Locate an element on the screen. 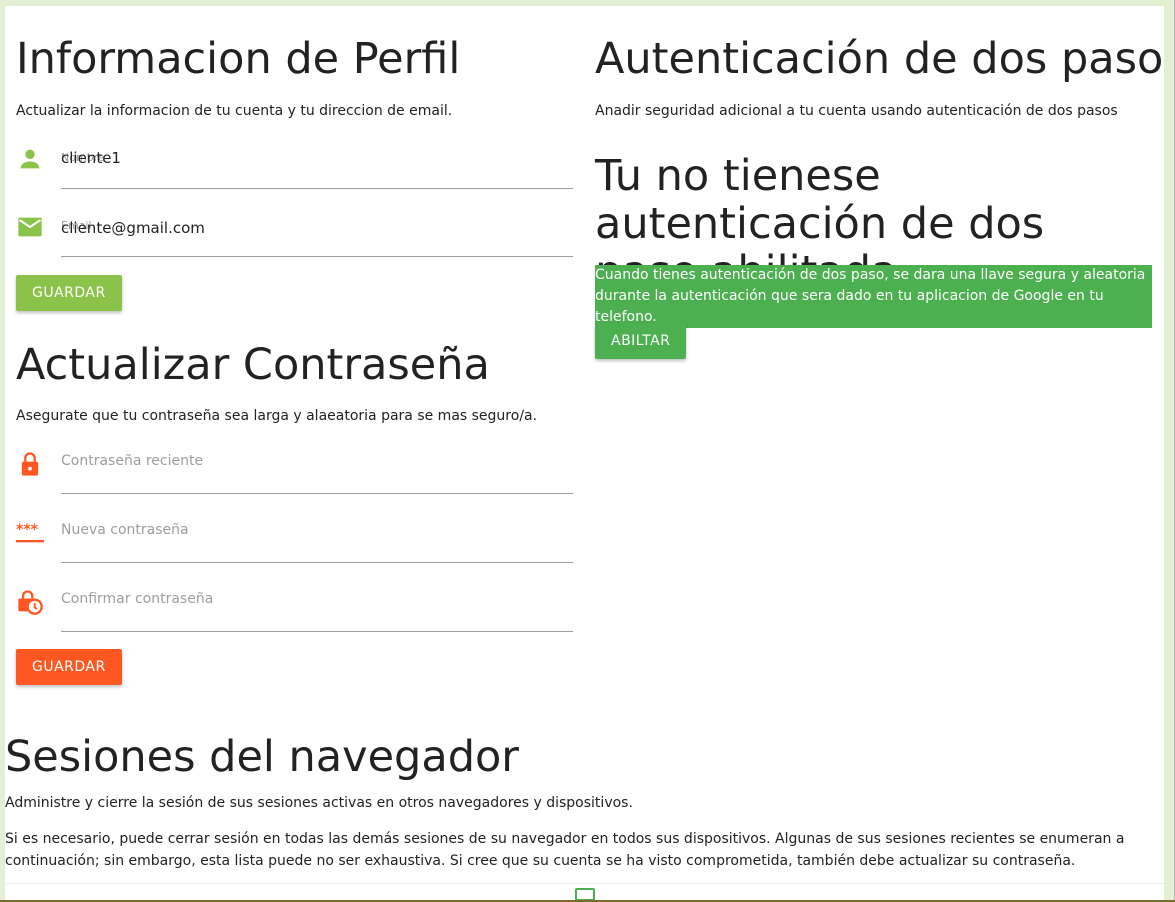 This screenshot has width=1175, height=902. profile-title: Informacion de Perfil is located at coordinates (238, 59).